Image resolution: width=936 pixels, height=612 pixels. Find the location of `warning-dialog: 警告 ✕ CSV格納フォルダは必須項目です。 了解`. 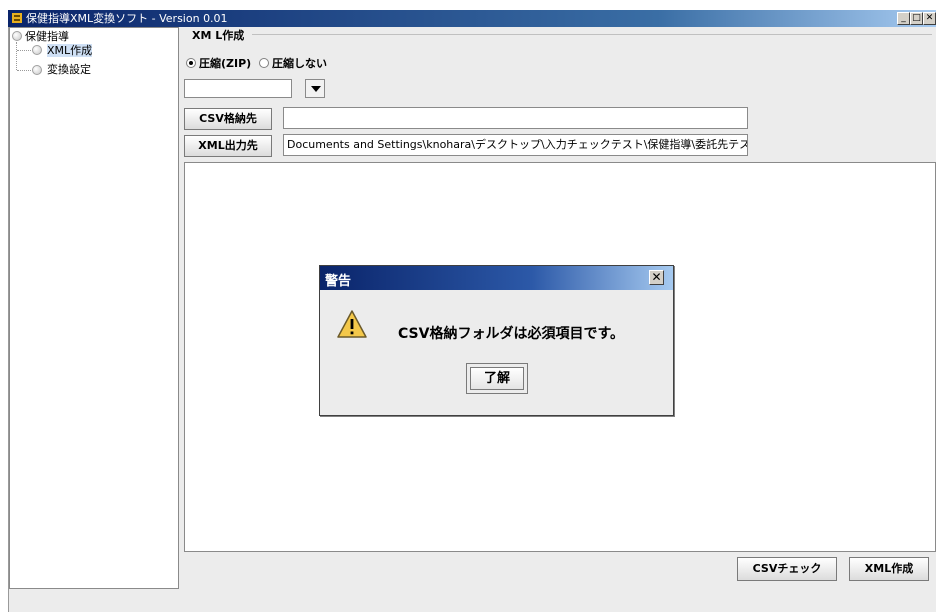

warning-dialog: 警告 ✕ CSV格納フォルダは必須項目です。 了解 is located at coordinates (496, 340).